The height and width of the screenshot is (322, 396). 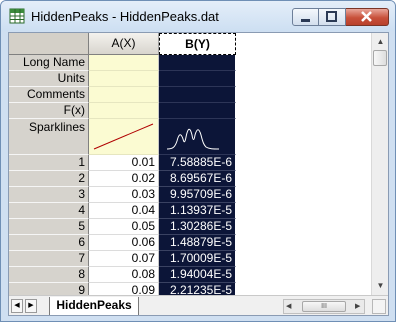 I want to click on horizontal-scrollbar: ◀ III ▶, so click(x=324, y=306).